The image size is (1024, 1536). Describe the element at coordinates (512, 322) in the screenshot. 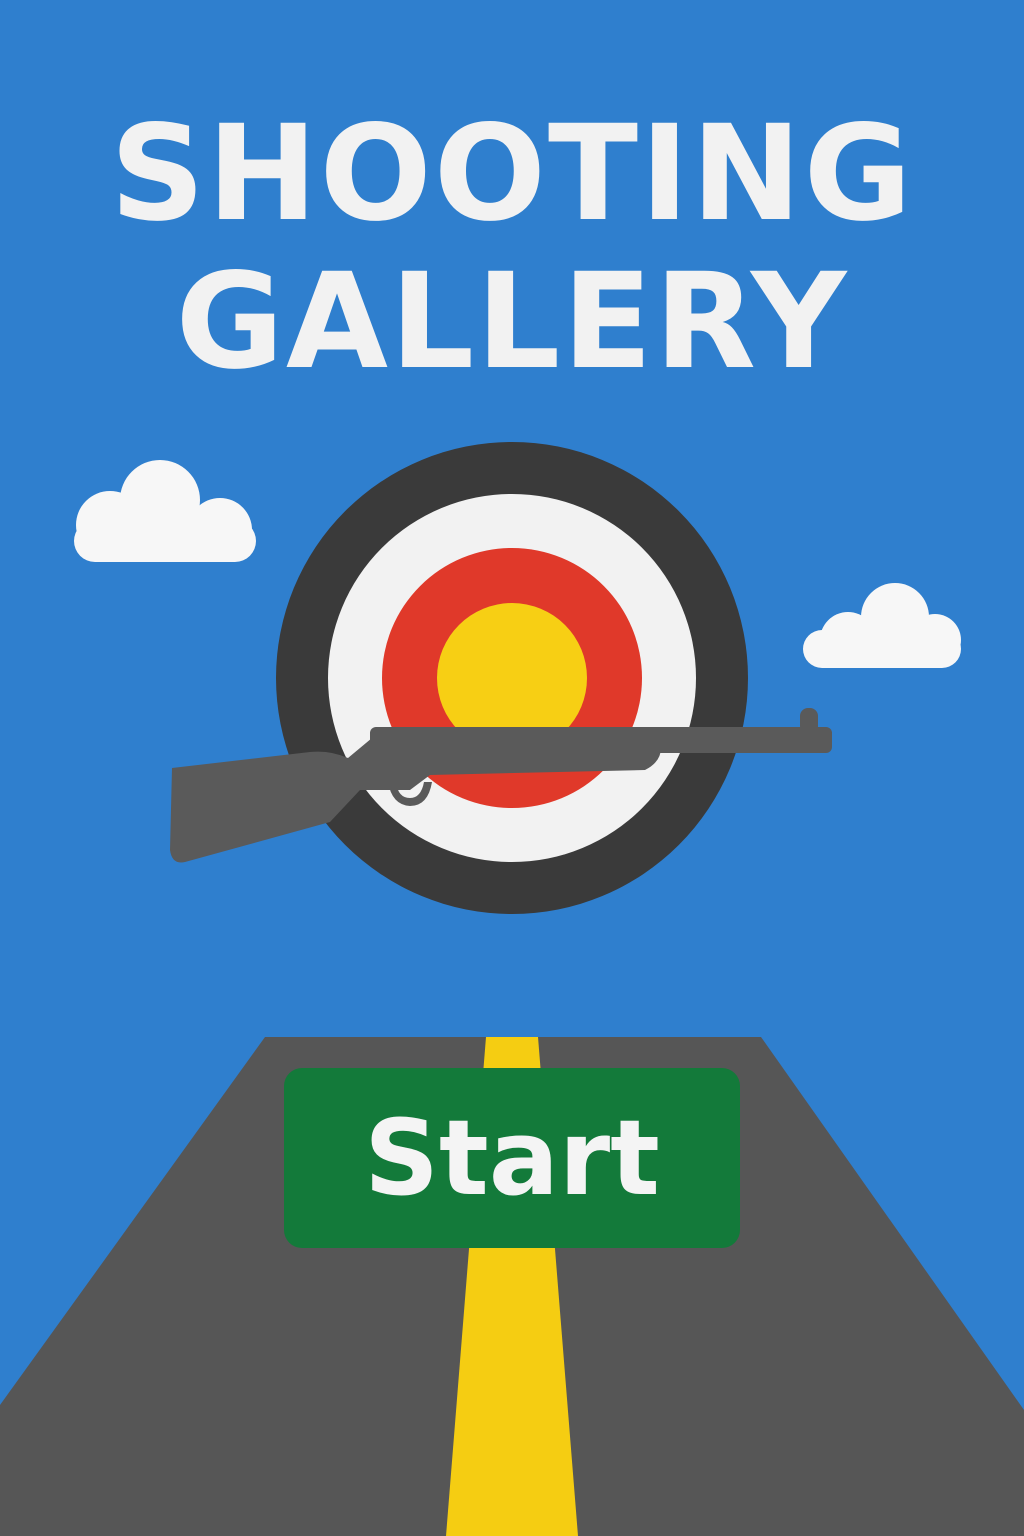

I see `game-title-line-2: GALLERY` at that location.